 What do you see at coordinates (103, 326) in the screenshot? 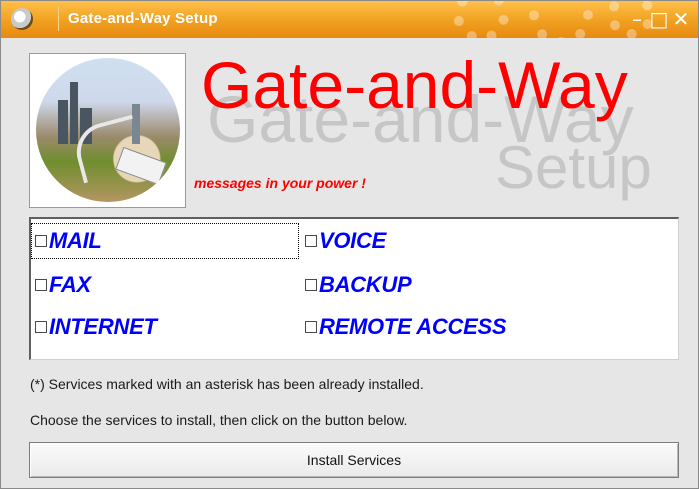
I see `service-label: INTERNET` at bounding box center [103, 326].